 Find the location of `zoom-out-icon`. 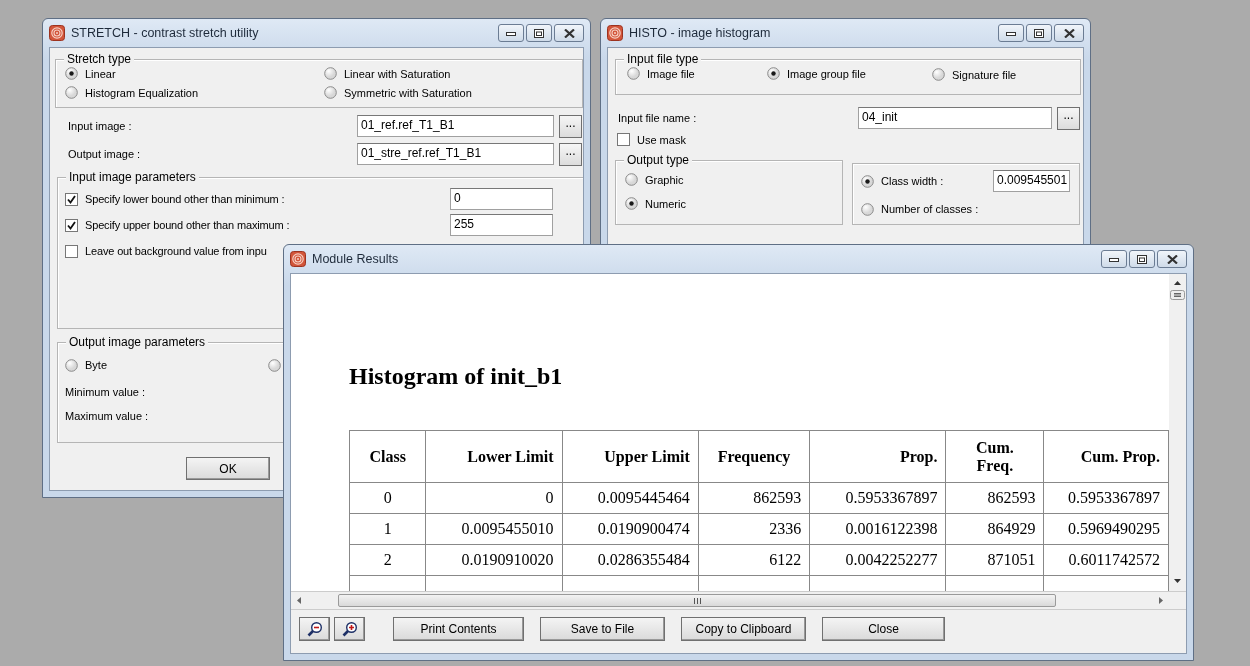

zoom-out-icon is located at coordinates (314, 629).